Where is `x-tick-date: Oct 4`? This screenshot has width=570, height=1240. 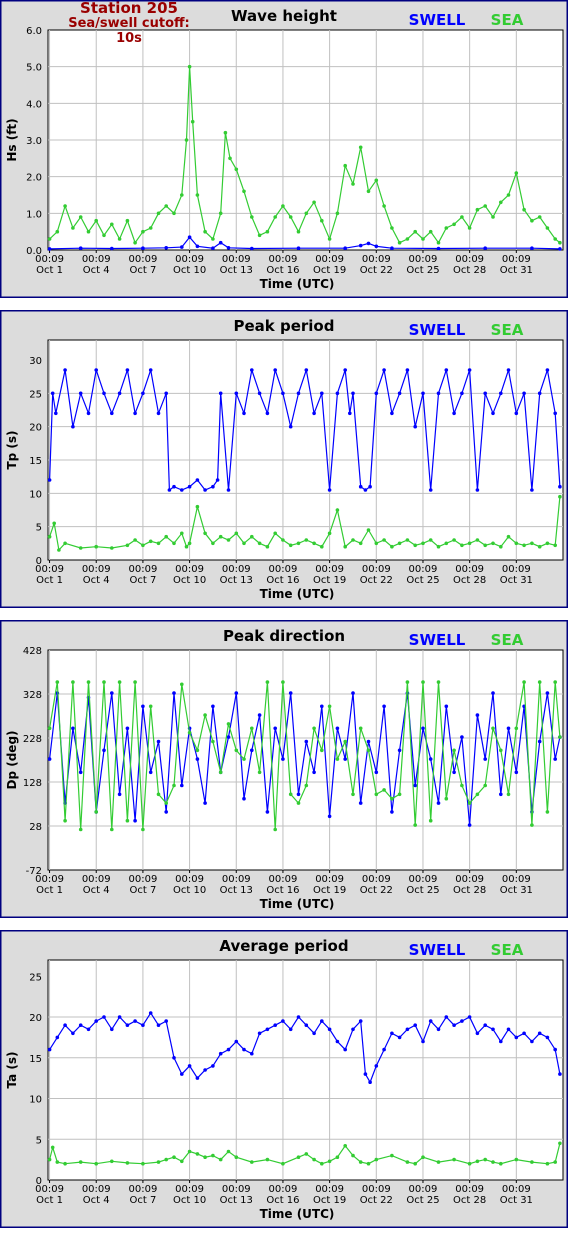
x-tick-date: Oct 4 is located at coordinates (96, 1200).